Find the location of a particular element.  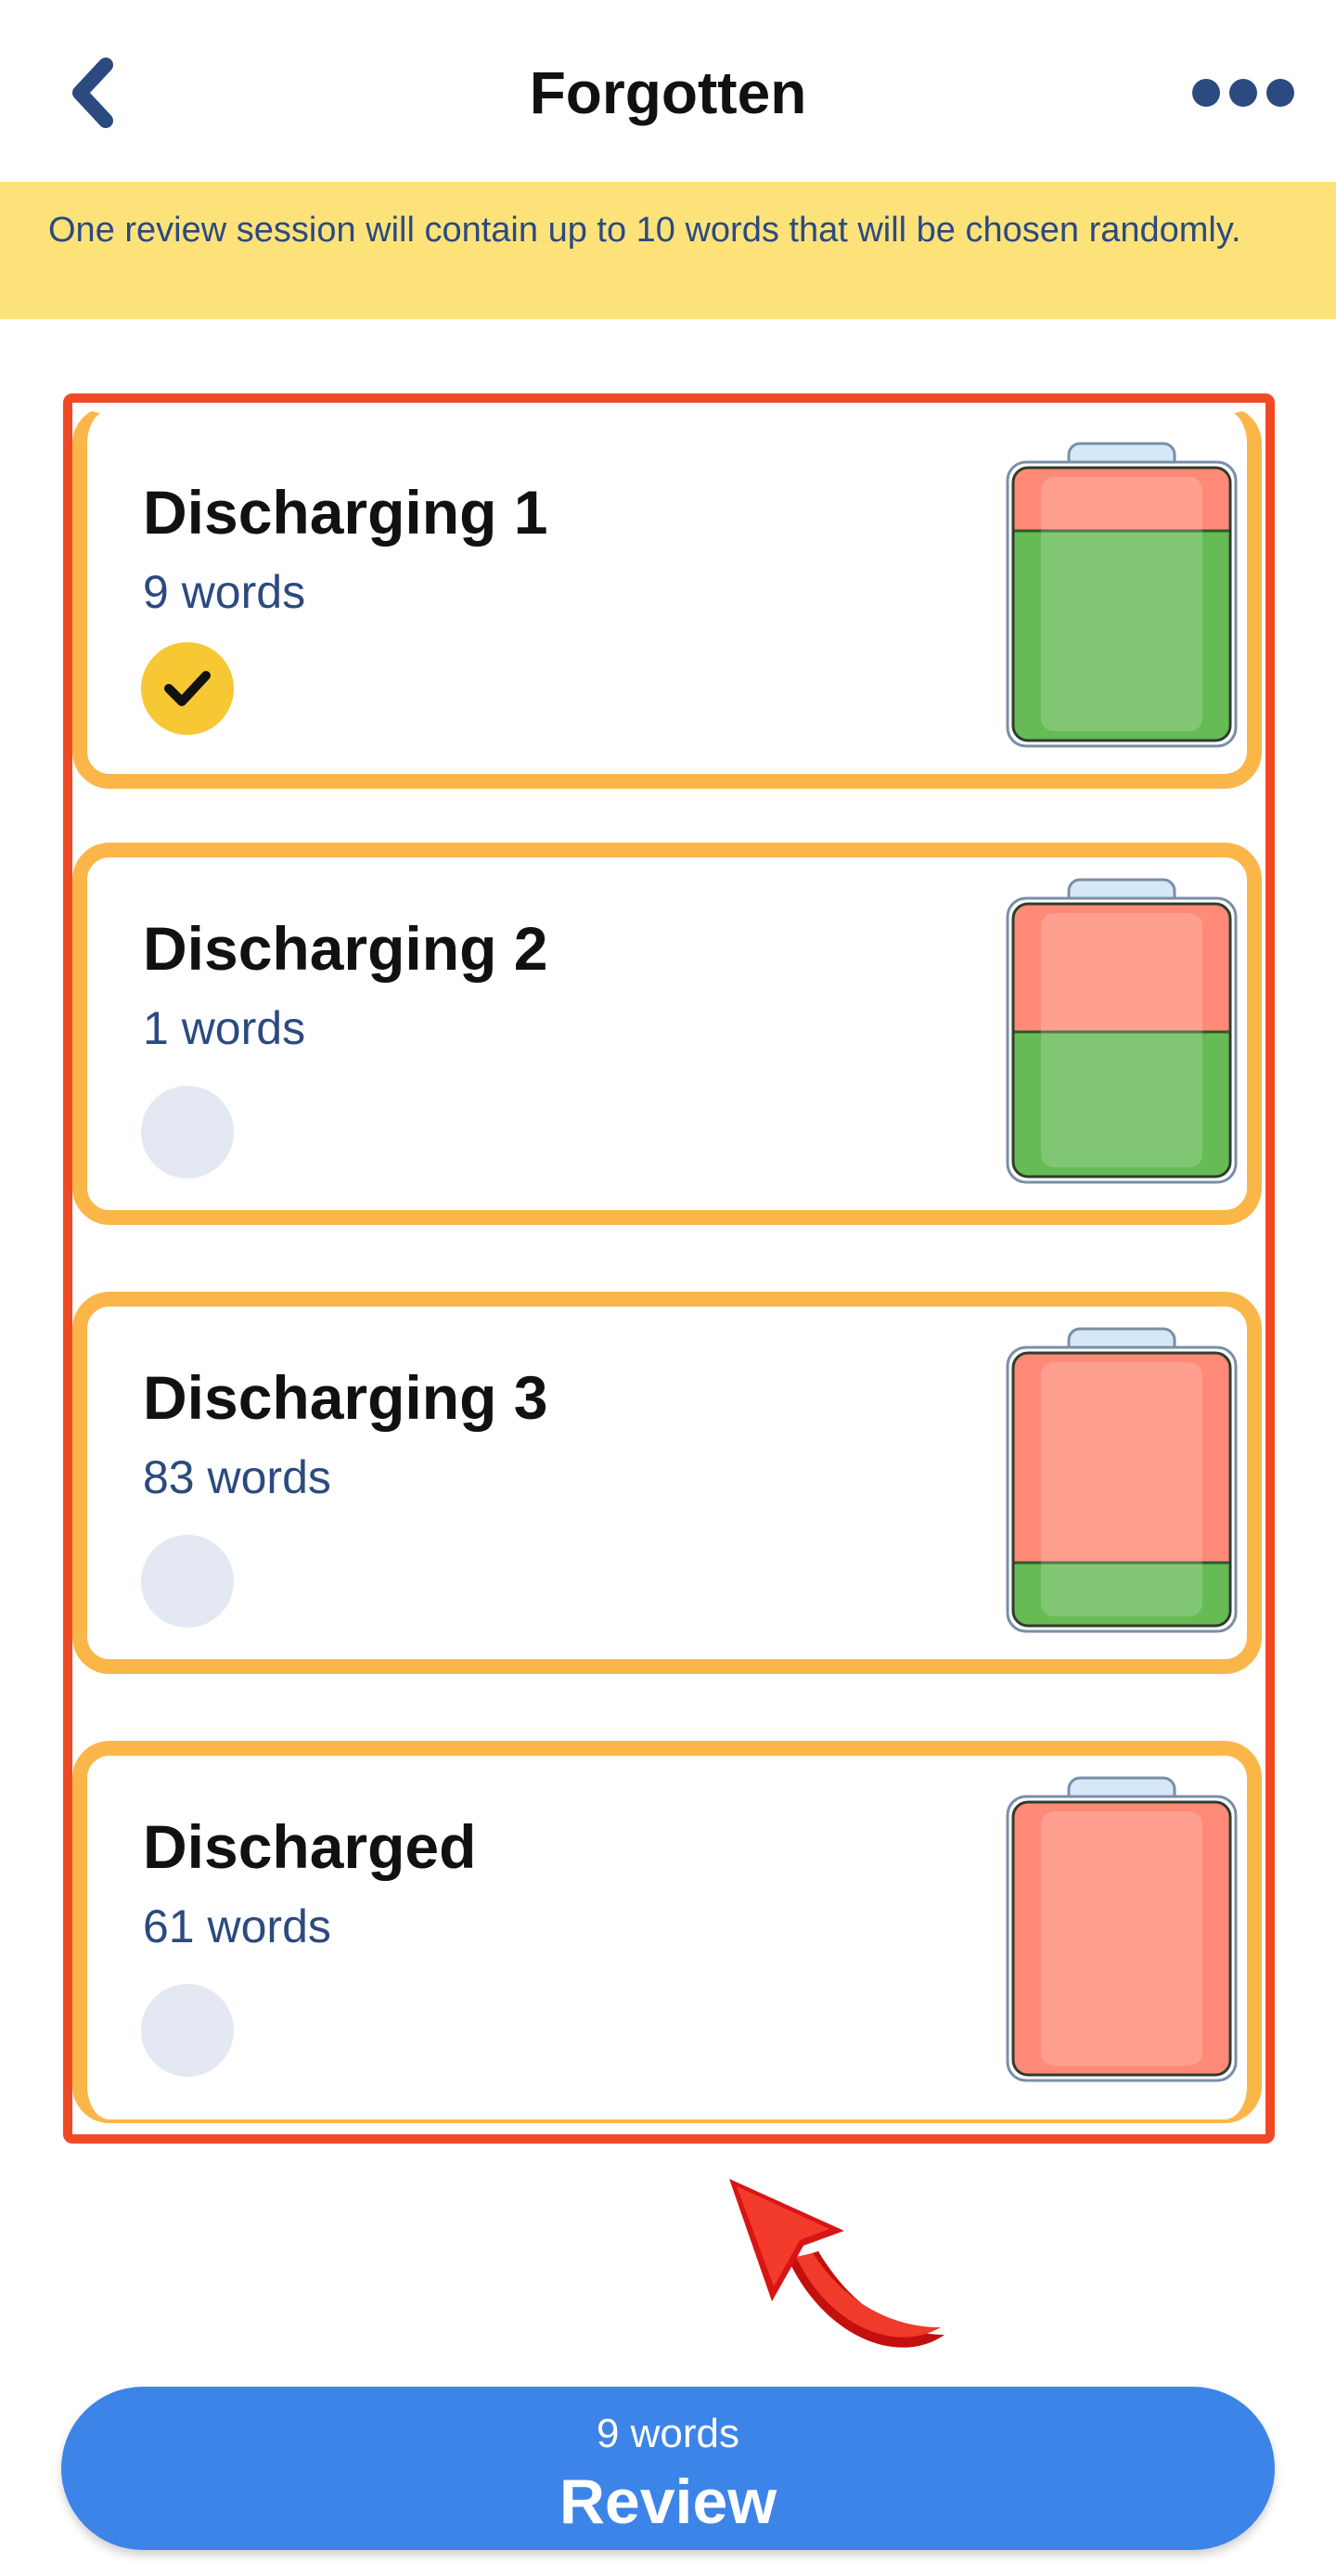

checkmark-icon is located at coordinates (187, 688).